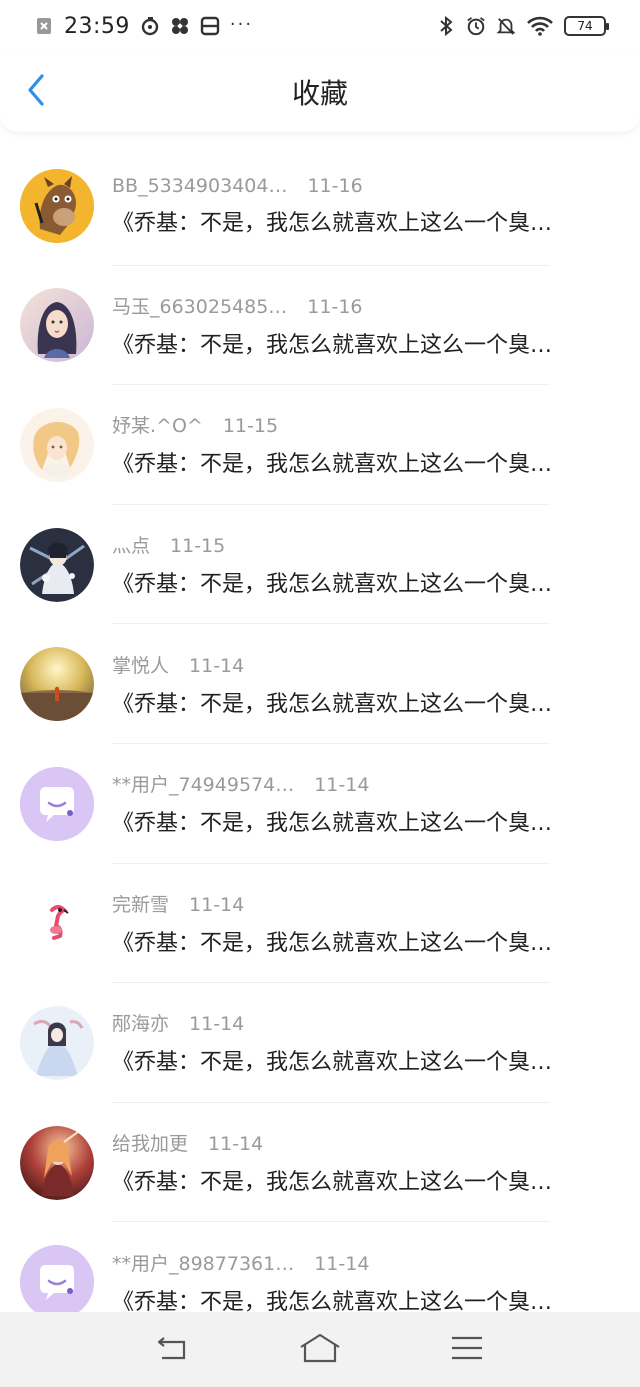  What do you see at coordinates (97, 26) in the screenshot?
I see `clock: 23:59` at bounding box center [97, 26].